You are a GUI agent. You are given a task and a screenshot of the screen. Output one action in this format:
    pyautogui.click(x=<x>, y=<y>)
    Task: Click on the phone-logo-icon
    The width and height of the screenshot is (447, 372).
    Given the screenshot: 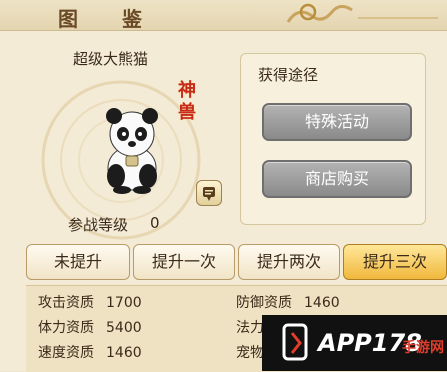 What is the action you would take?
    pyautogui.click(x=295, y=342)
    